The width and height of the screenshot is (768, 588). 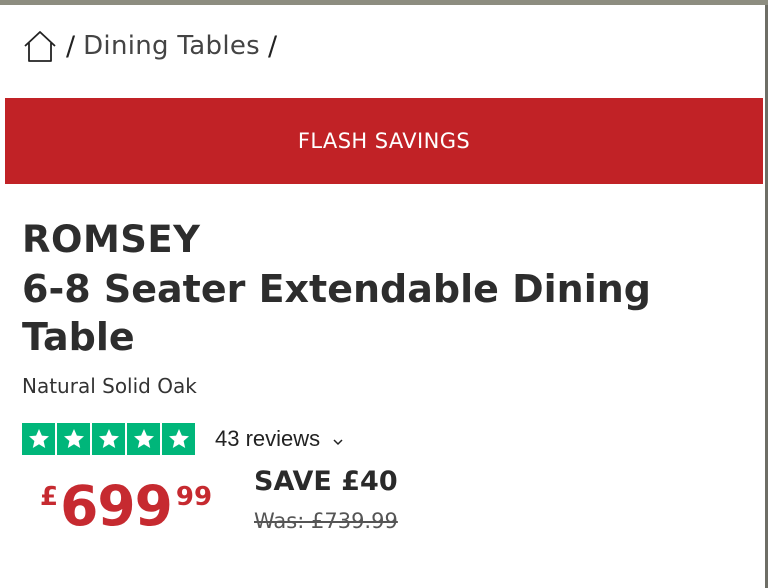 What do you see at coordinates (116, 506) in the screenshot?
I see `price-whole: 699` at bounding box center [116, 506].